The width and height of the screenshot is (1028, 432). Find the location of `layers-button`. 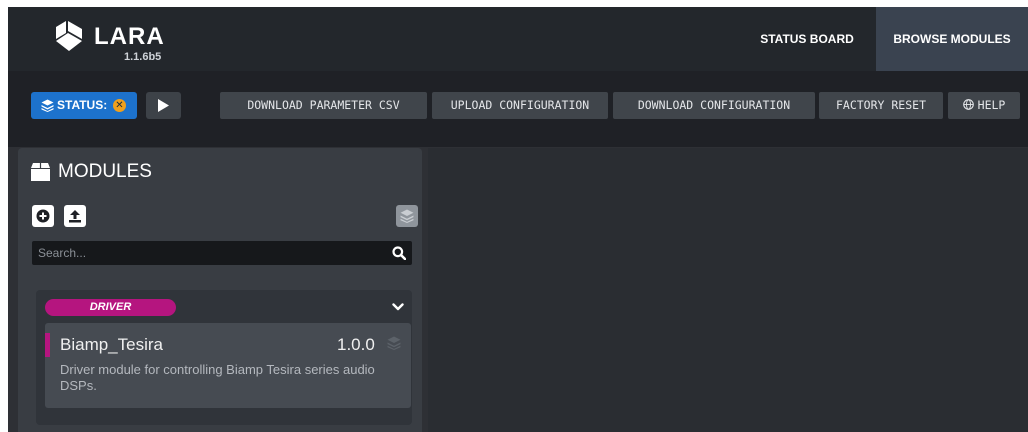

layers-button is located at coordinates (407, 216).